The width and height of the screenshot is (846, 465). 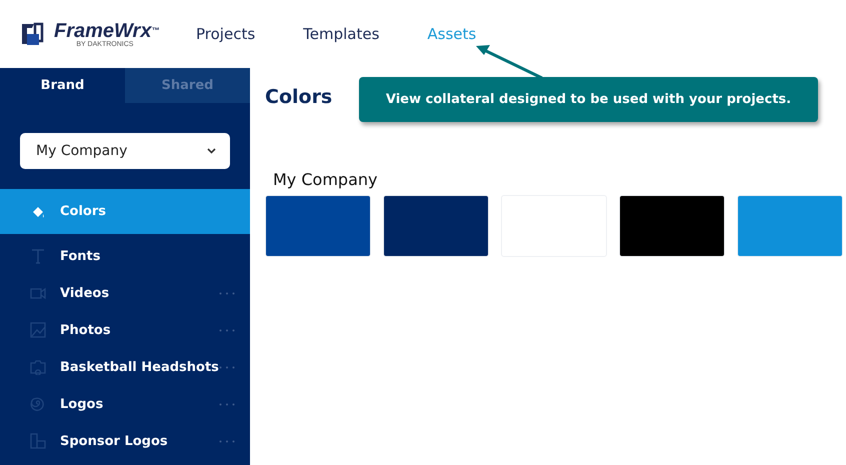 I want to click on spiral-icon, so click(x=38, y=404).